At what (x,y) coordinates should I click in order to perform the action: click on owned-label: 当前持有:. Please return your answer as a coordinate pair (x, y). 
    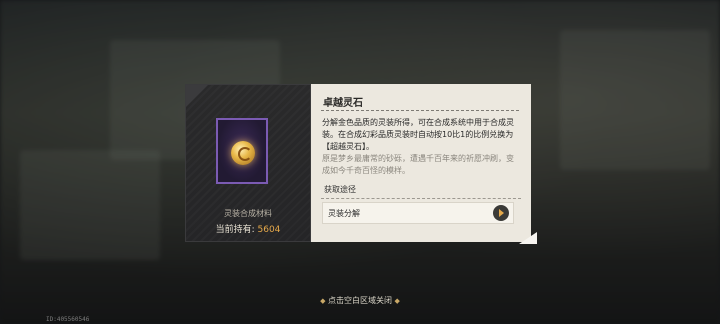
    Looking at the image, I should click on (235, 230).